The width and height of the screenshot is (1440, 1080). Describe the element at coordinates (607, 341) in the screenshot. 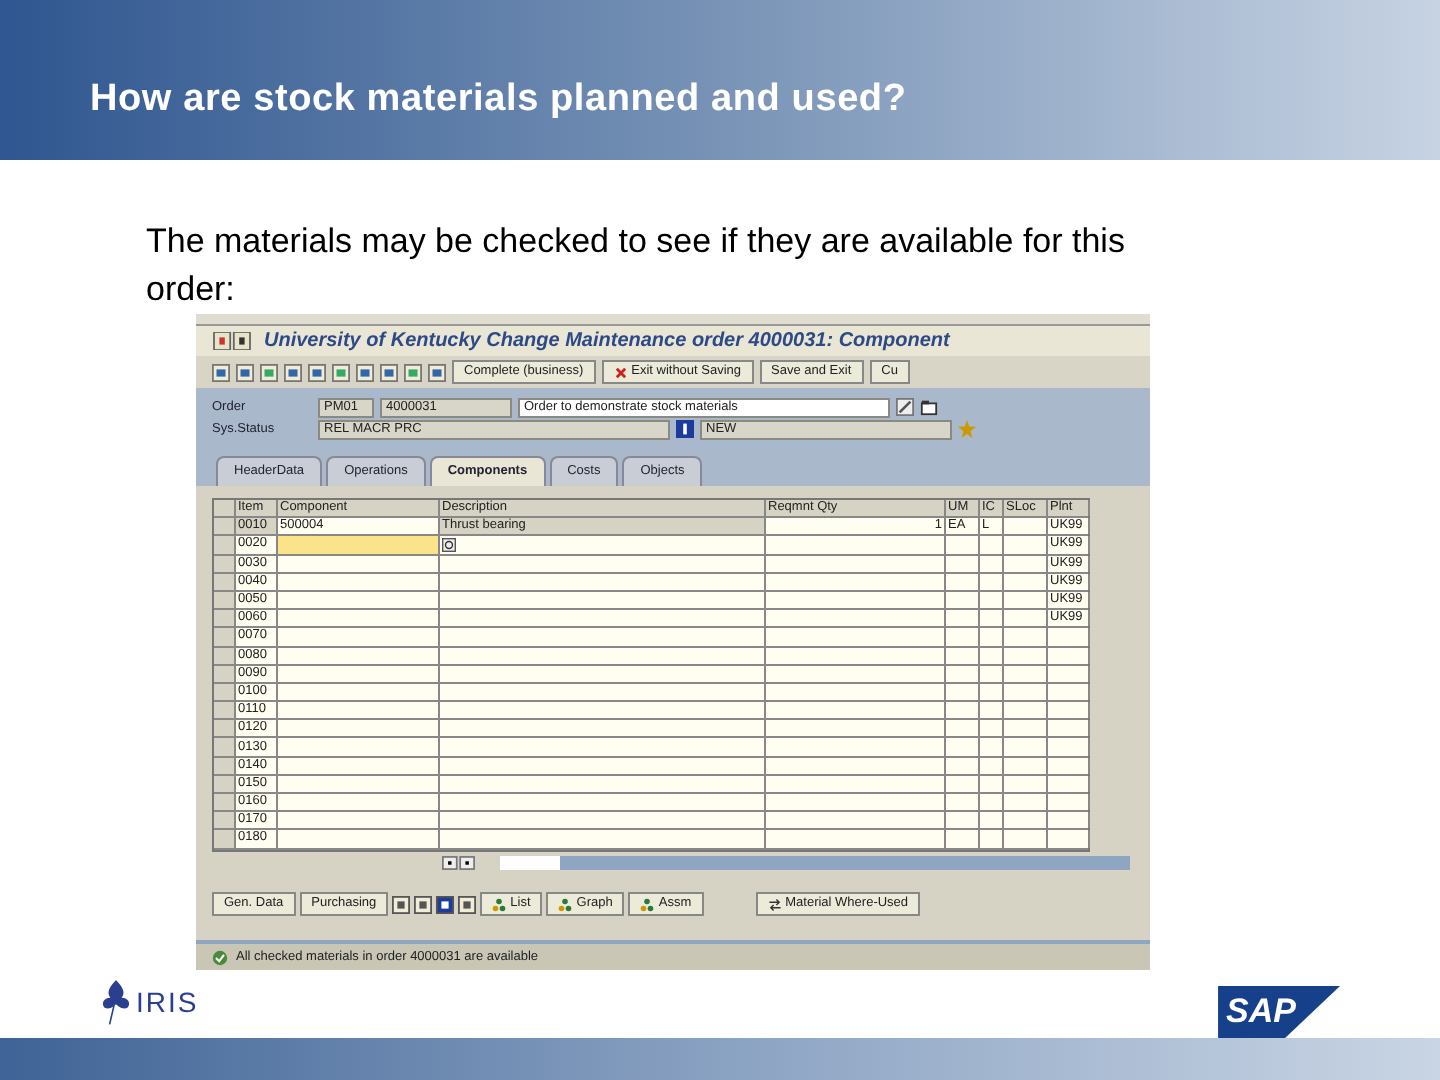

I see `window-title: University of Kentucky Change Maintenance order 4000031: Component` at that location.